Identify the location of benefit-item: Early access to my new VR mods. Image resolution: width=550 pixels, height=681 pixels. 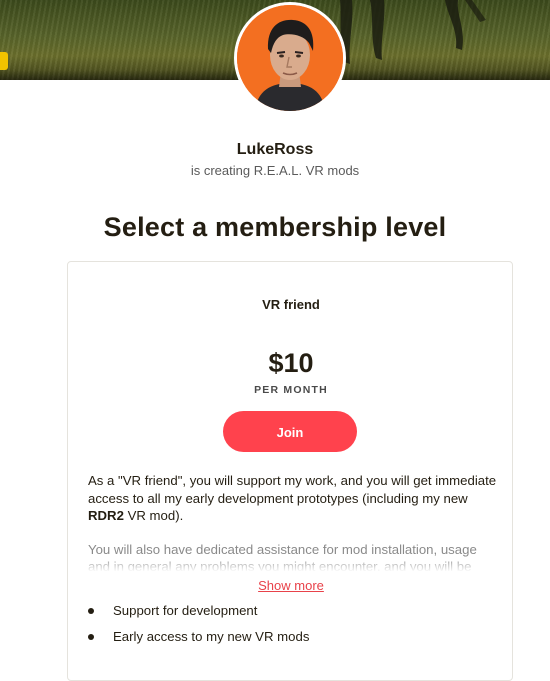
(293, 641).